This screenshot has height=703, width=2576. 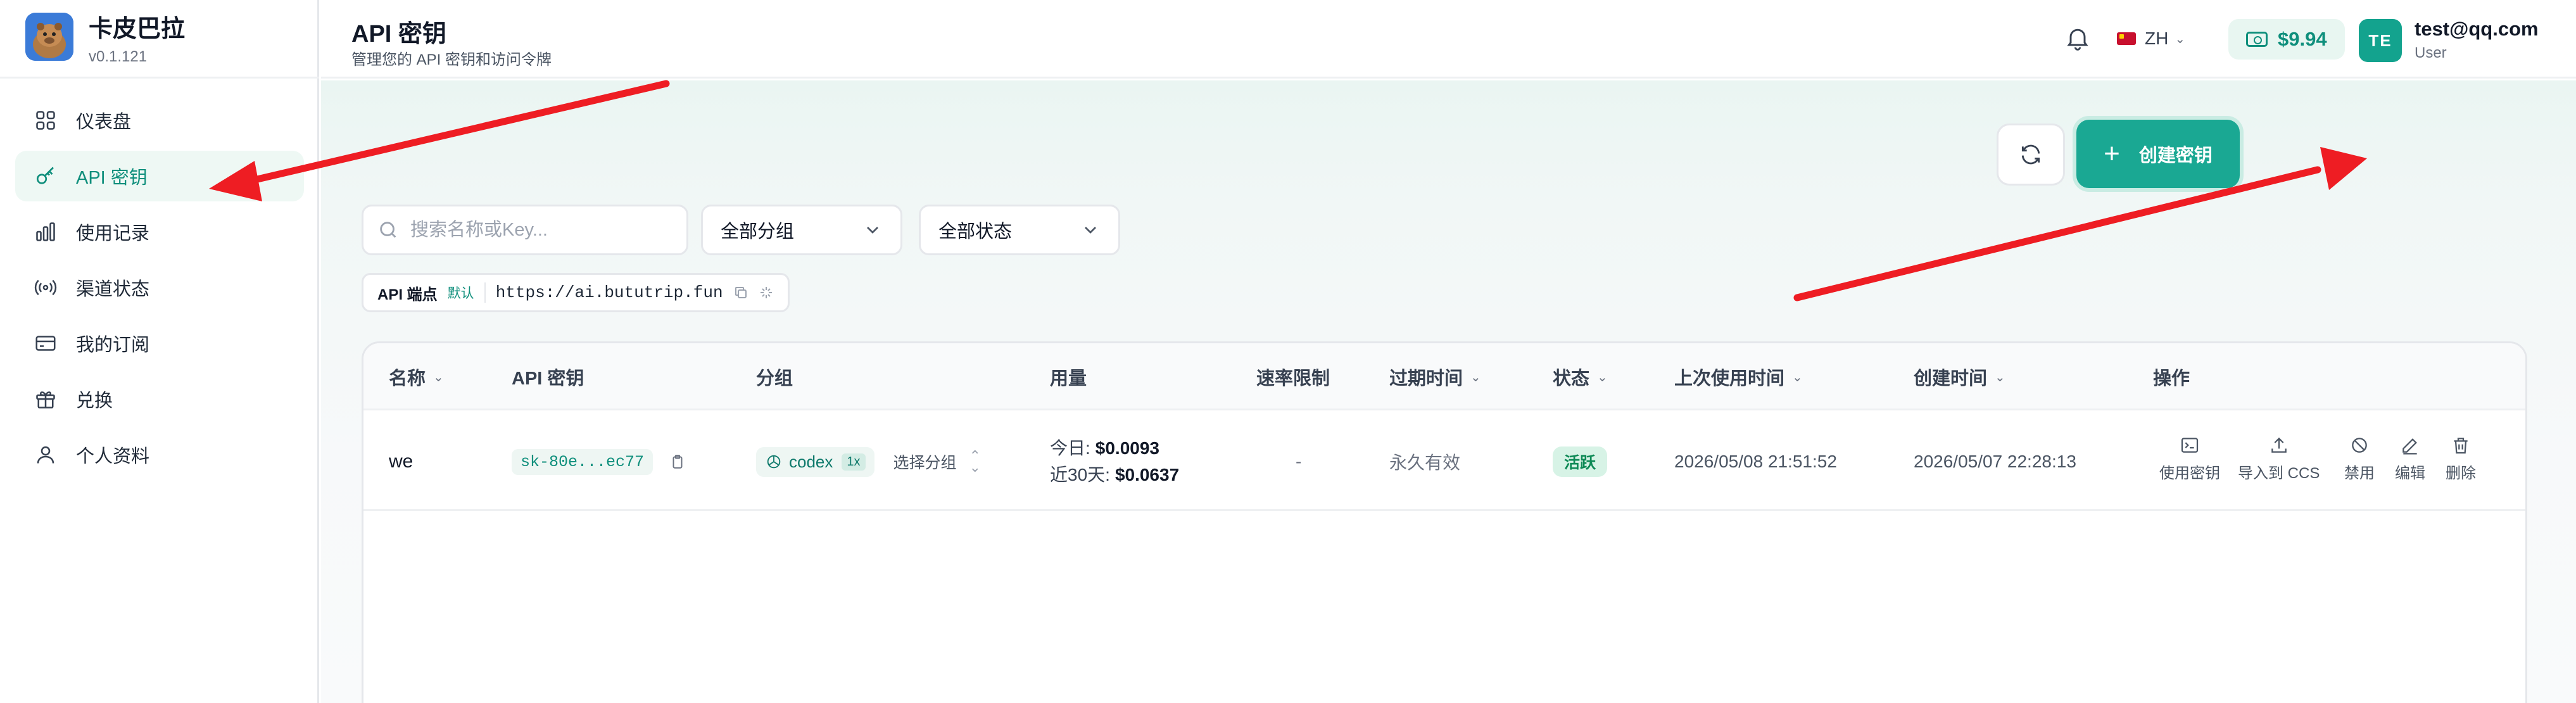 What do you see at coordinates (45, 176) in the screenshot?
I see `key-icon` at bounding box center [45, 176].